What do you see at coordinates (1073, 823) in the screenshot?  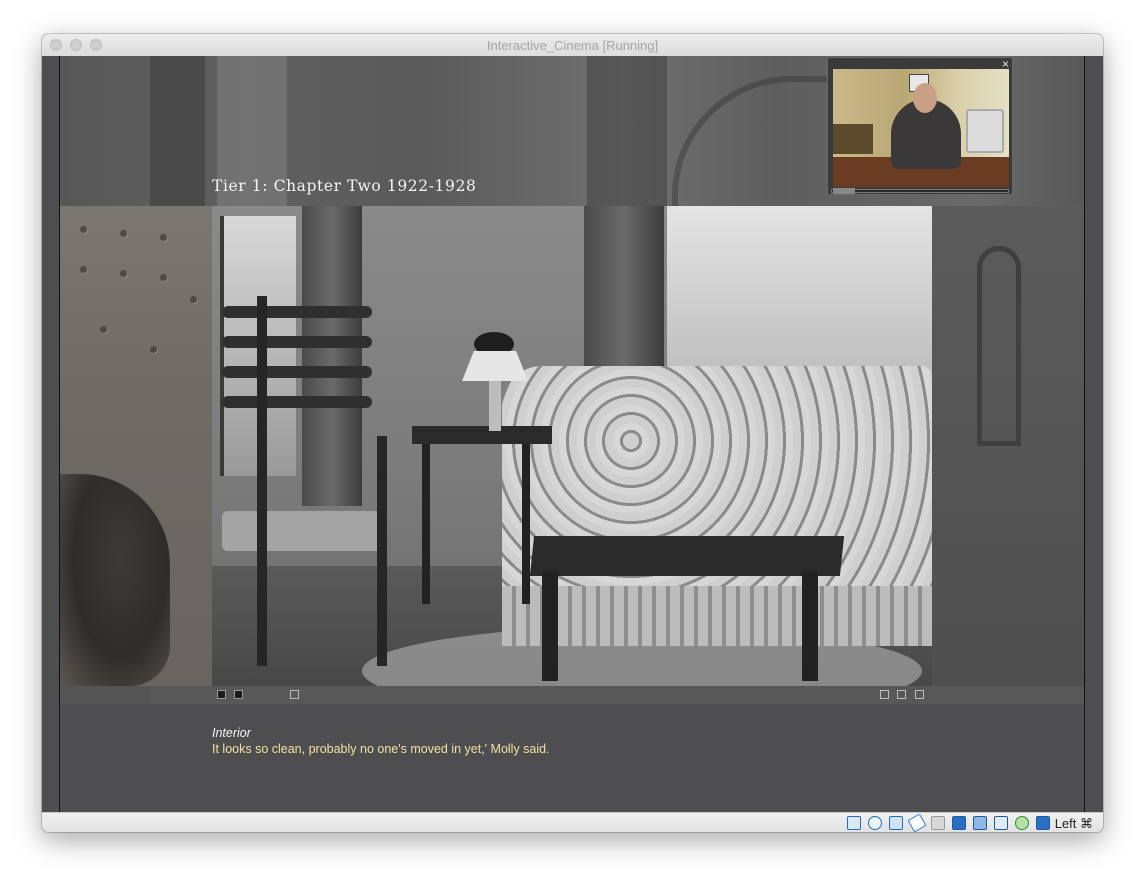 I see `host-key-label: Left ⌘` at bounding box center [1073, 823].